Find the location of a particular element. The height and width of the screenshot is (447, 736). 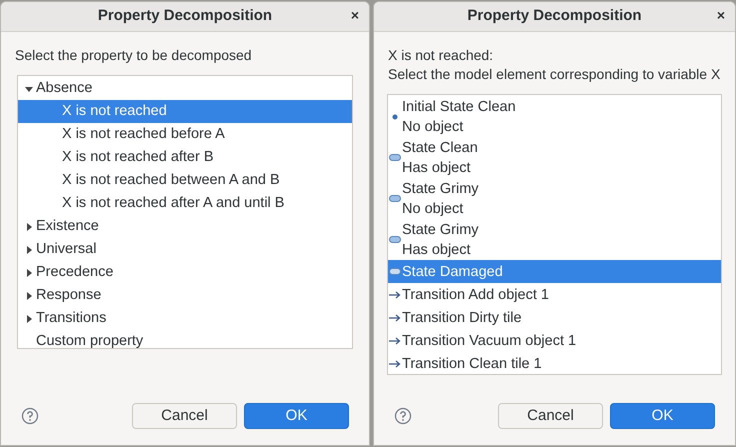

prompt-text: Select the property to be decomposed is located at coordinates (134, 55).